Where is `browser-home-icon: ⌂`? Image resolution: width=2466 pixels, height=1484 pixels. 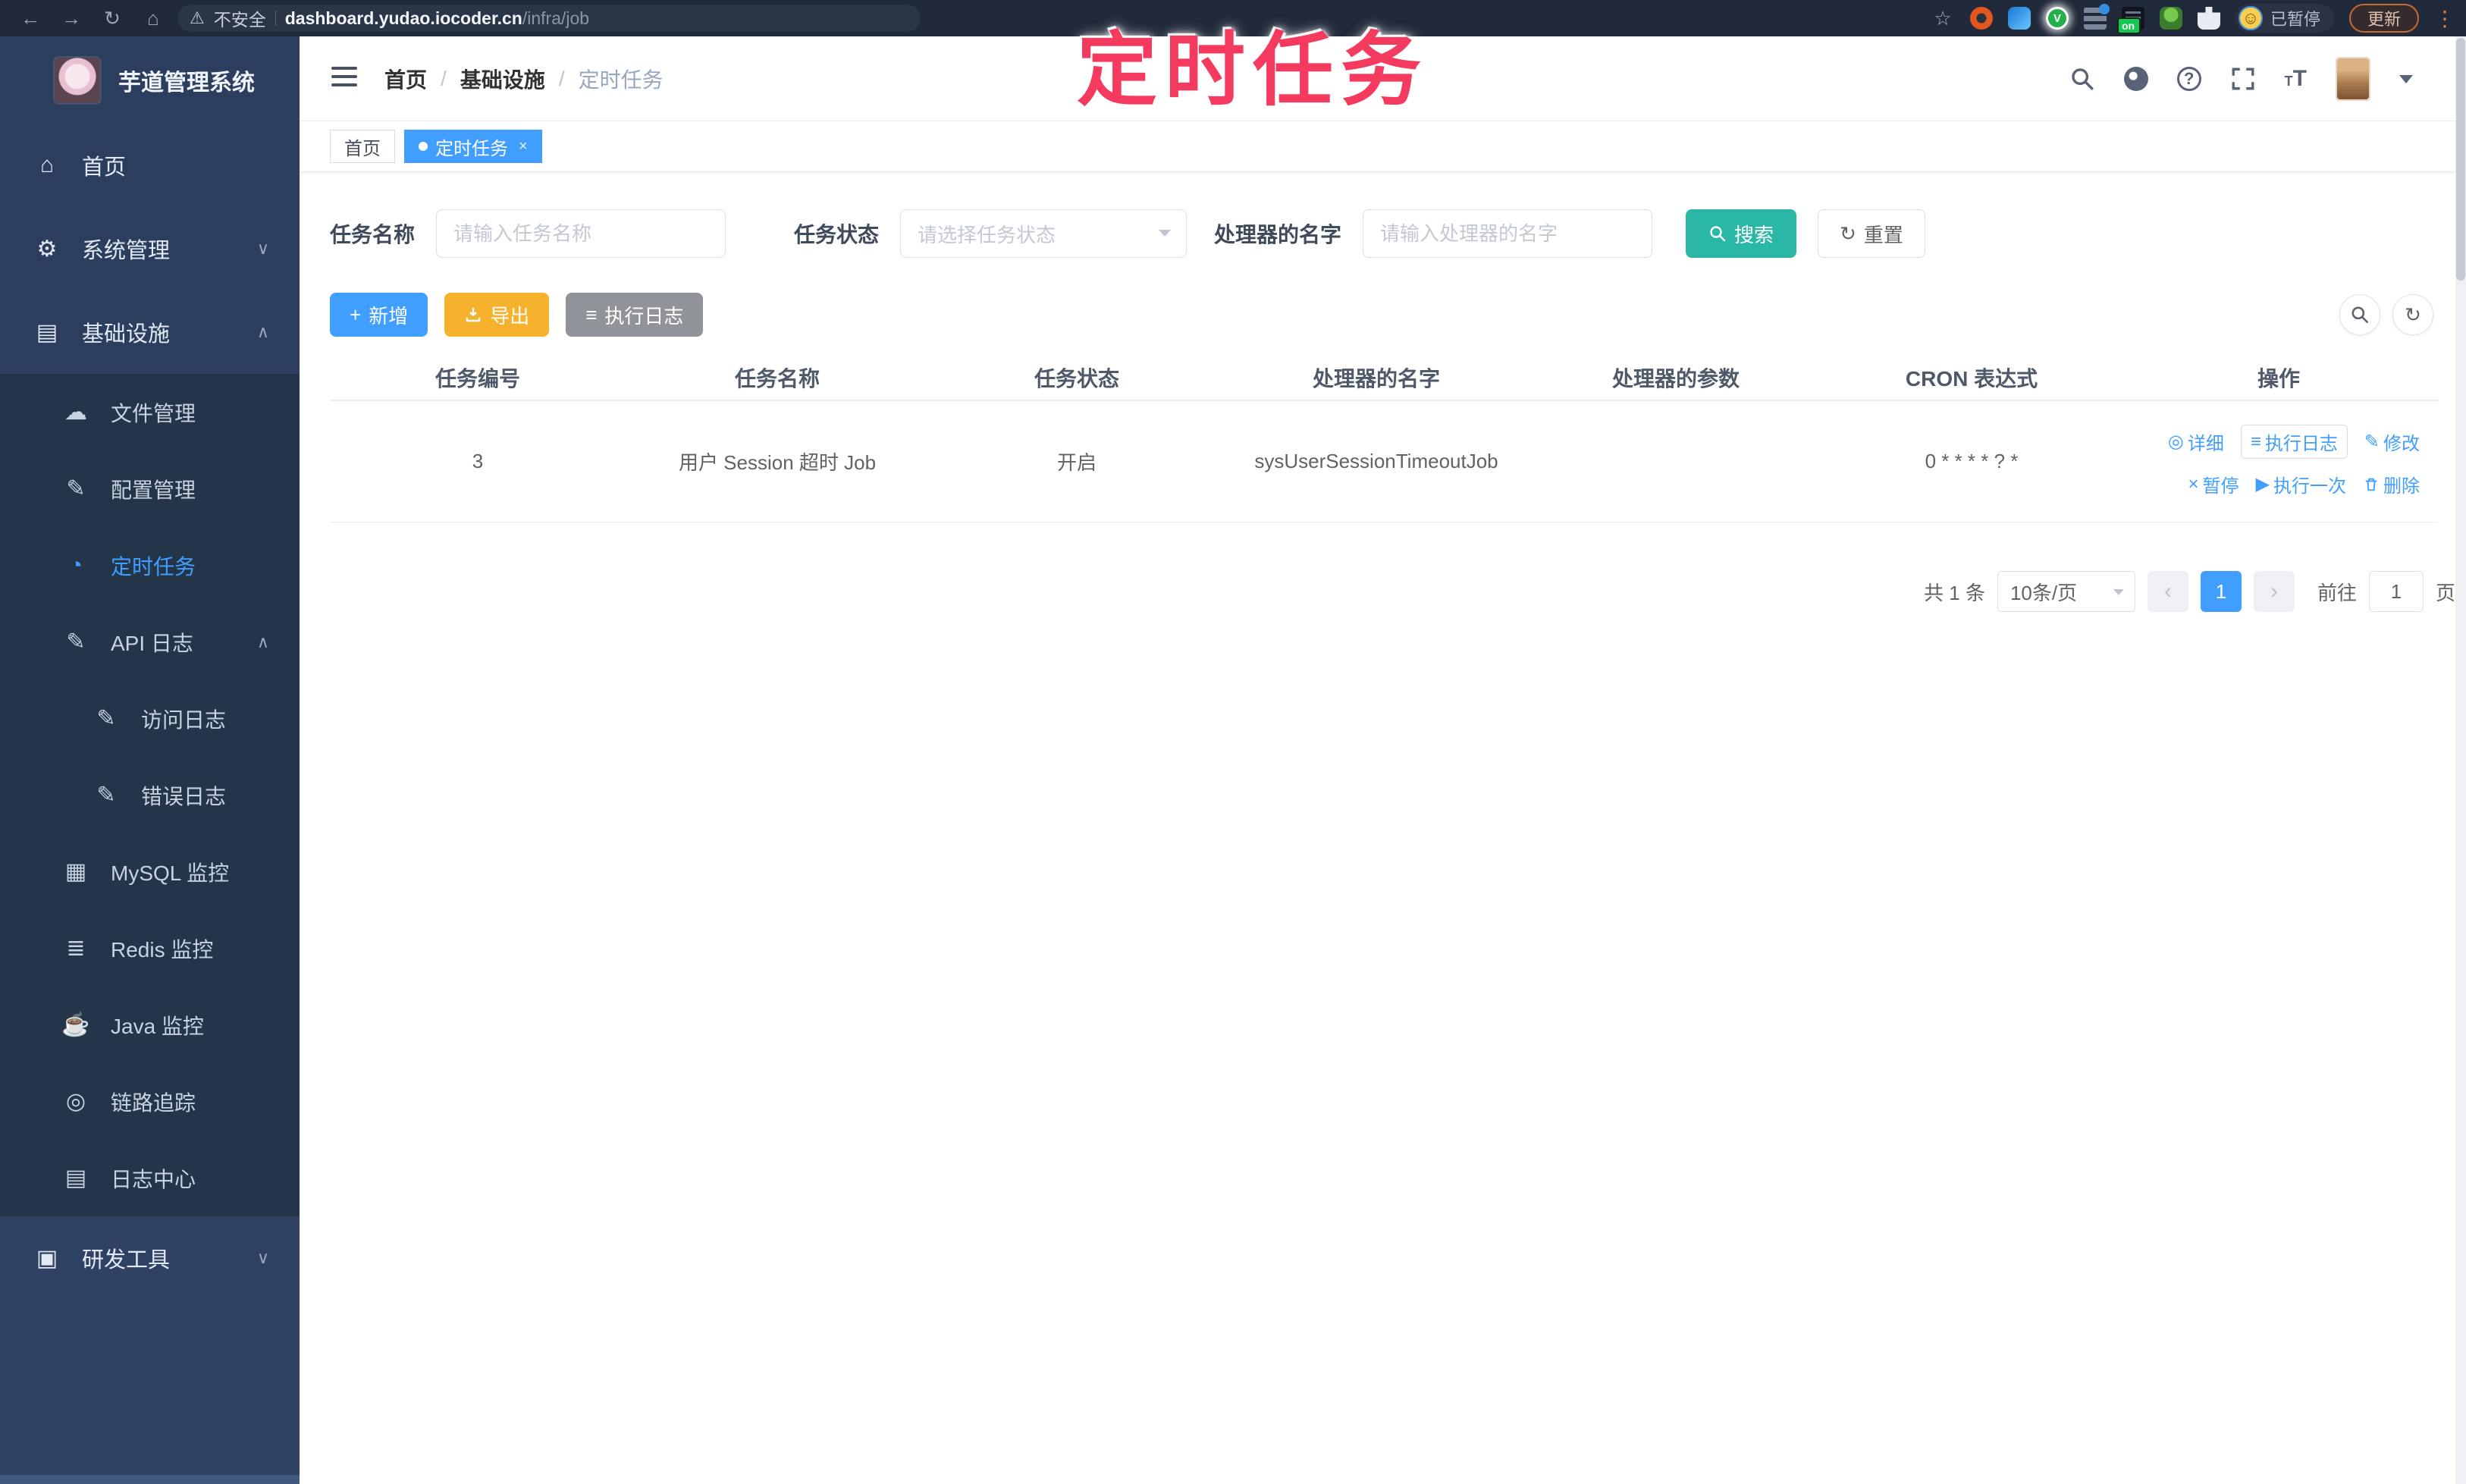
browser-home-icon: ⌂ is located at coordinates (153, 19).